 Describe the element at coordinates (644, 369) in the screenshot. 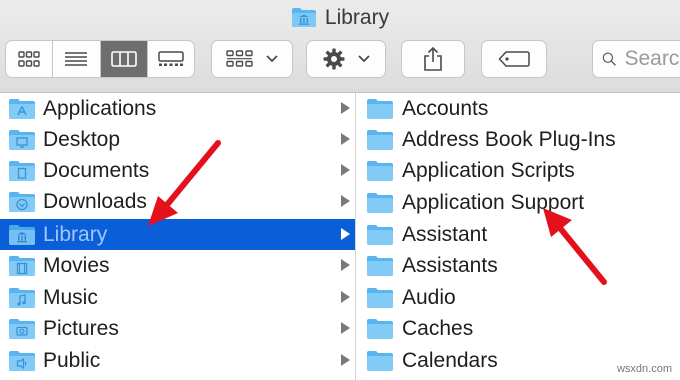

I see `watermark: wsxdn.com` at that location.